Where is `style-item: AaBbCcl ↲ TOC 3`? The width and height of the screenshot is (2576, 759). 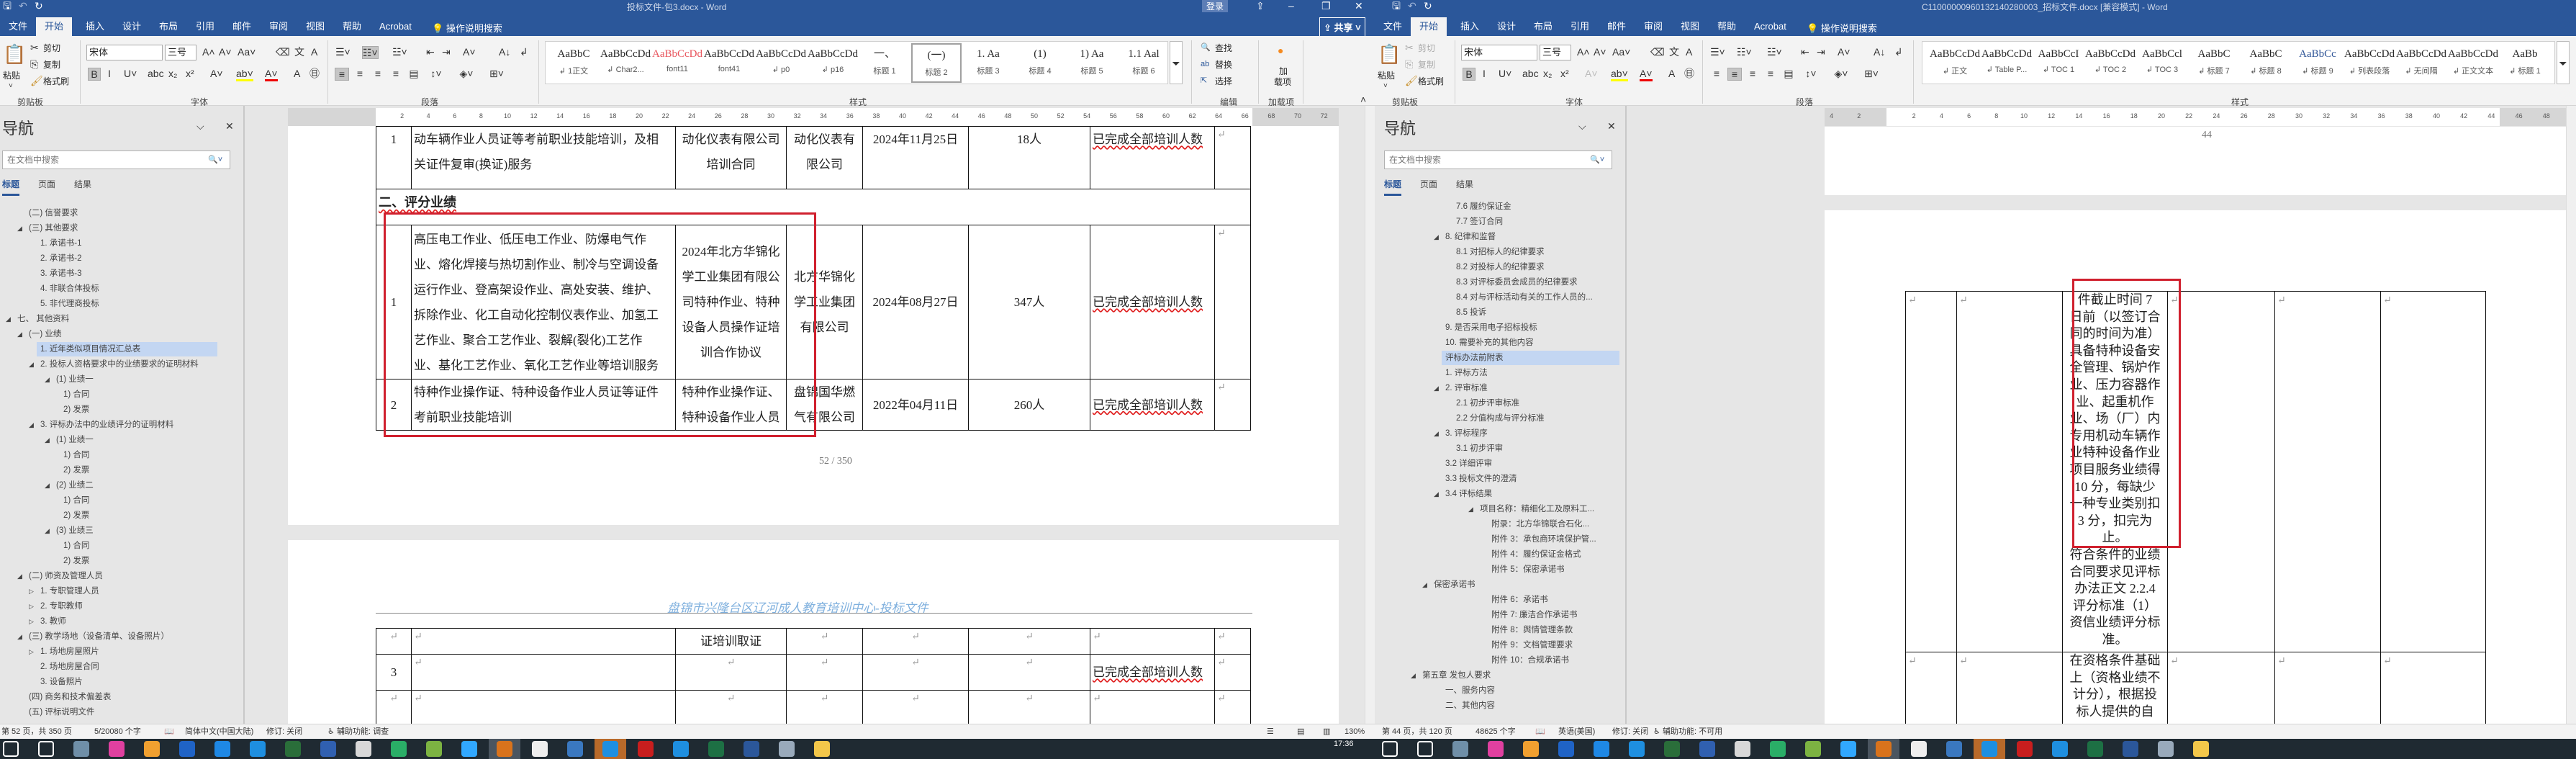 style-item: AaBbCcl ↲ TOC 3 is located at coordinates (2162, 63).